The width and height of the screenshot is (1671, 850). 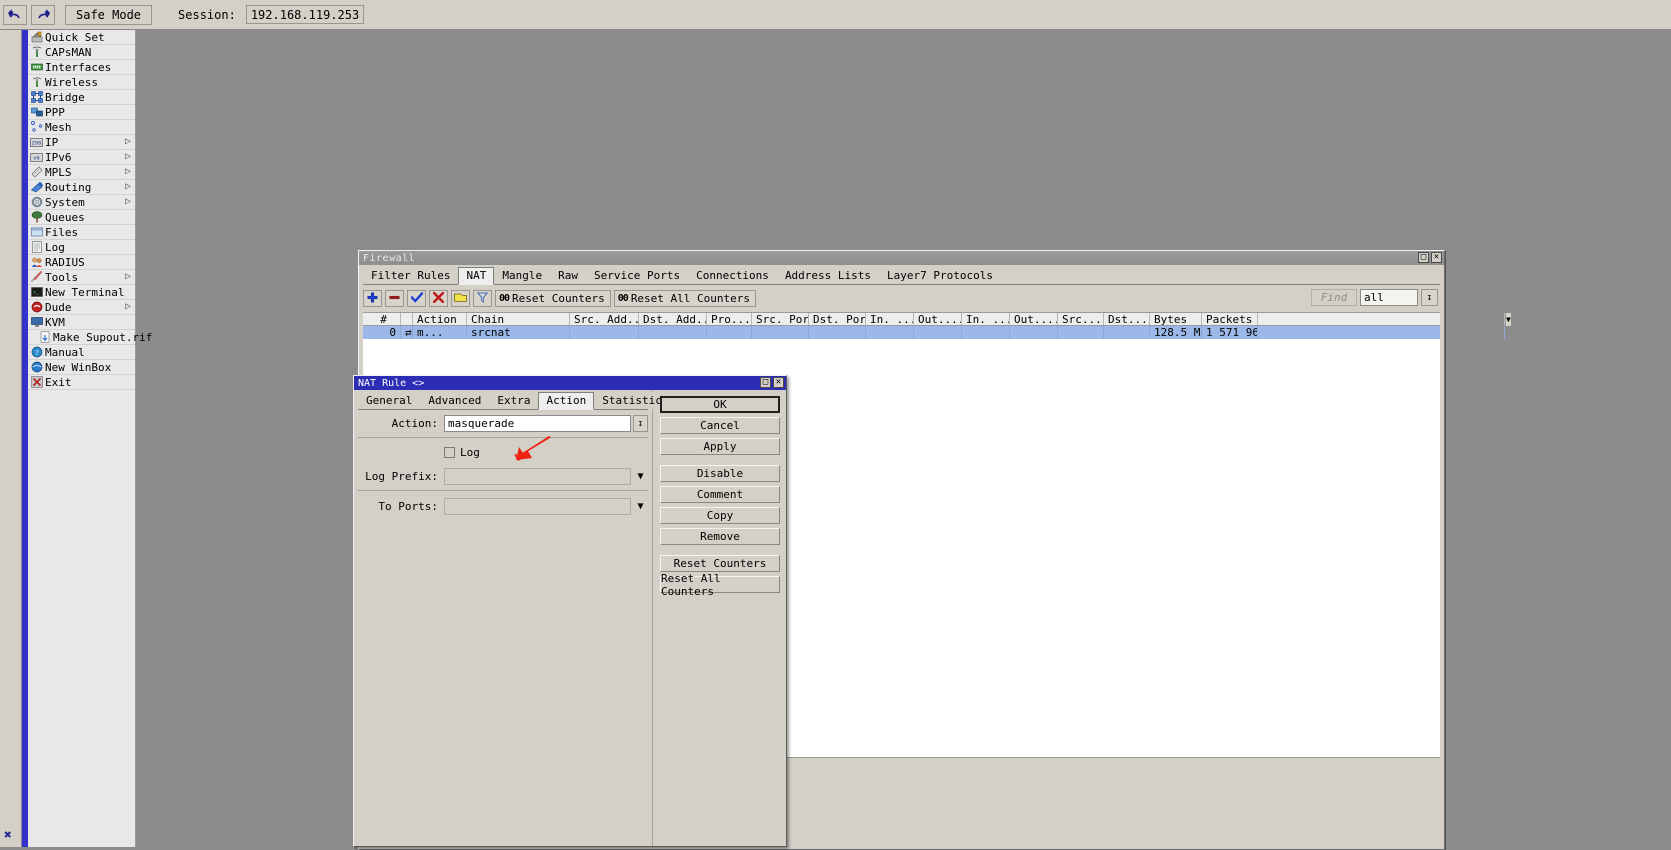 I want to click on apply-button: Apply, so click(x=720, y=446).